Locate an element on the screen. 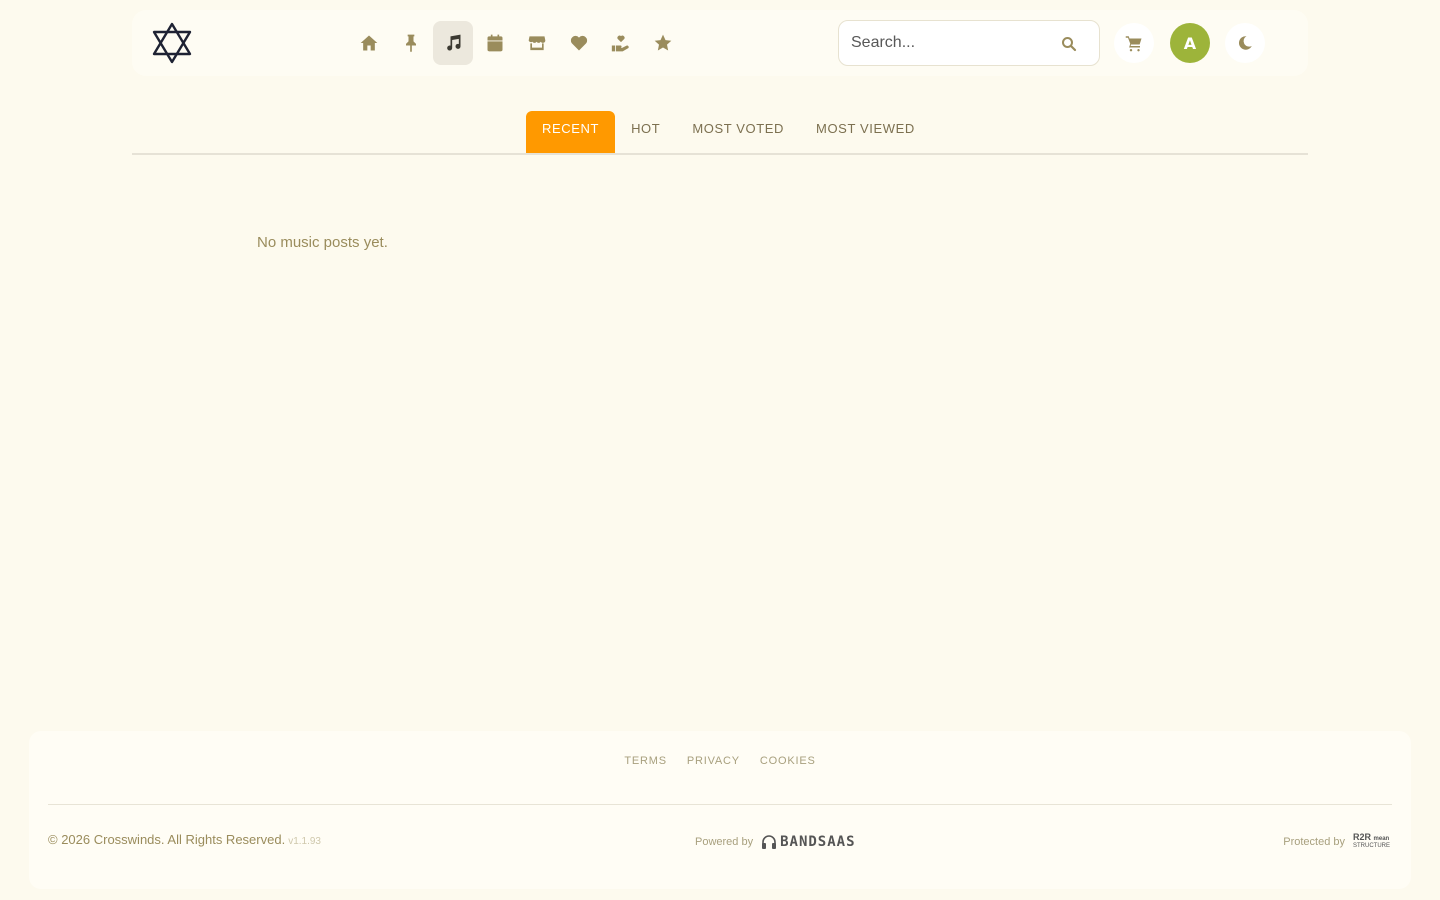  footer-divider is located at coordinates (720, 804).